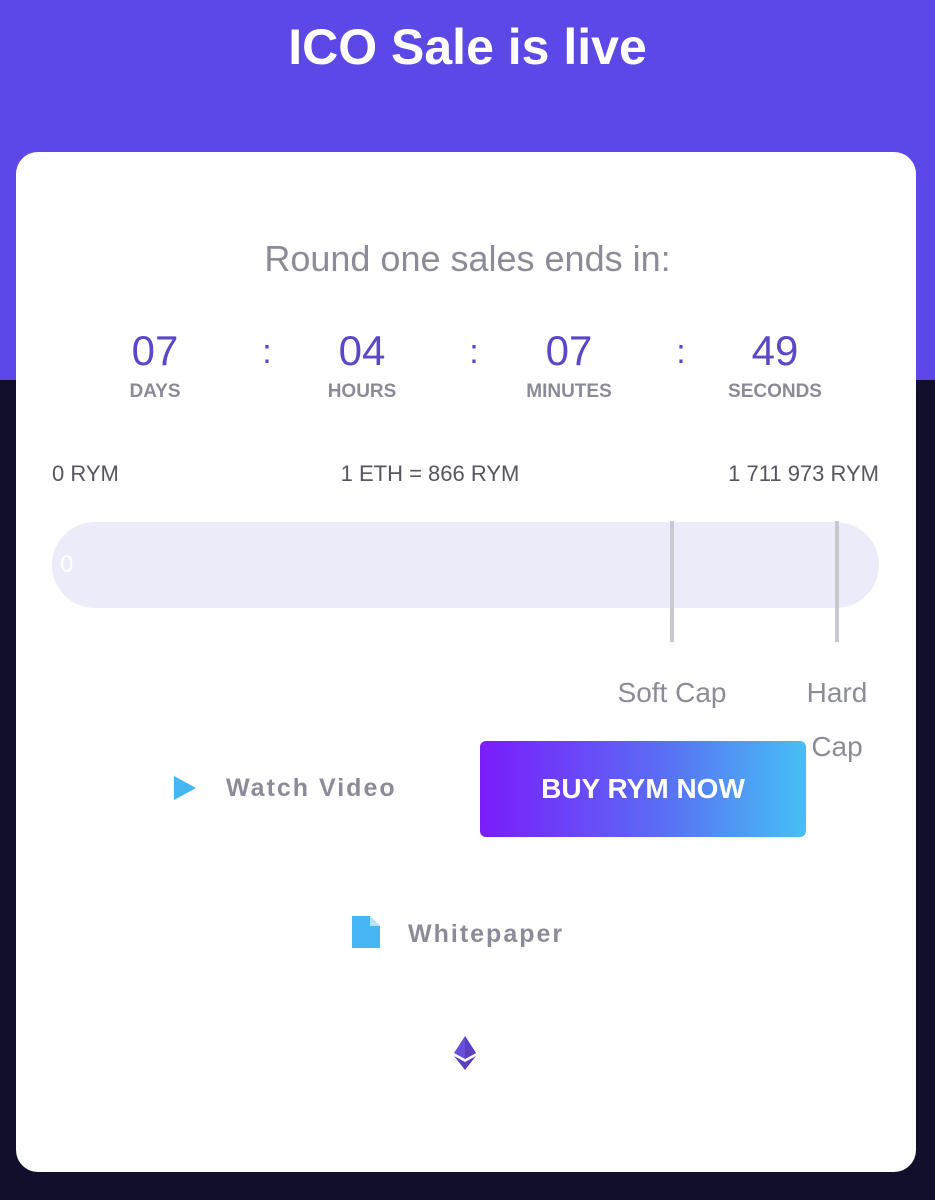 The height and width of the screenshot is (1200, 935). What do you see at coordinates (155, 350) in the screenshot?
I see `countdown-days-value: 07` at bounding box center [155, 350].